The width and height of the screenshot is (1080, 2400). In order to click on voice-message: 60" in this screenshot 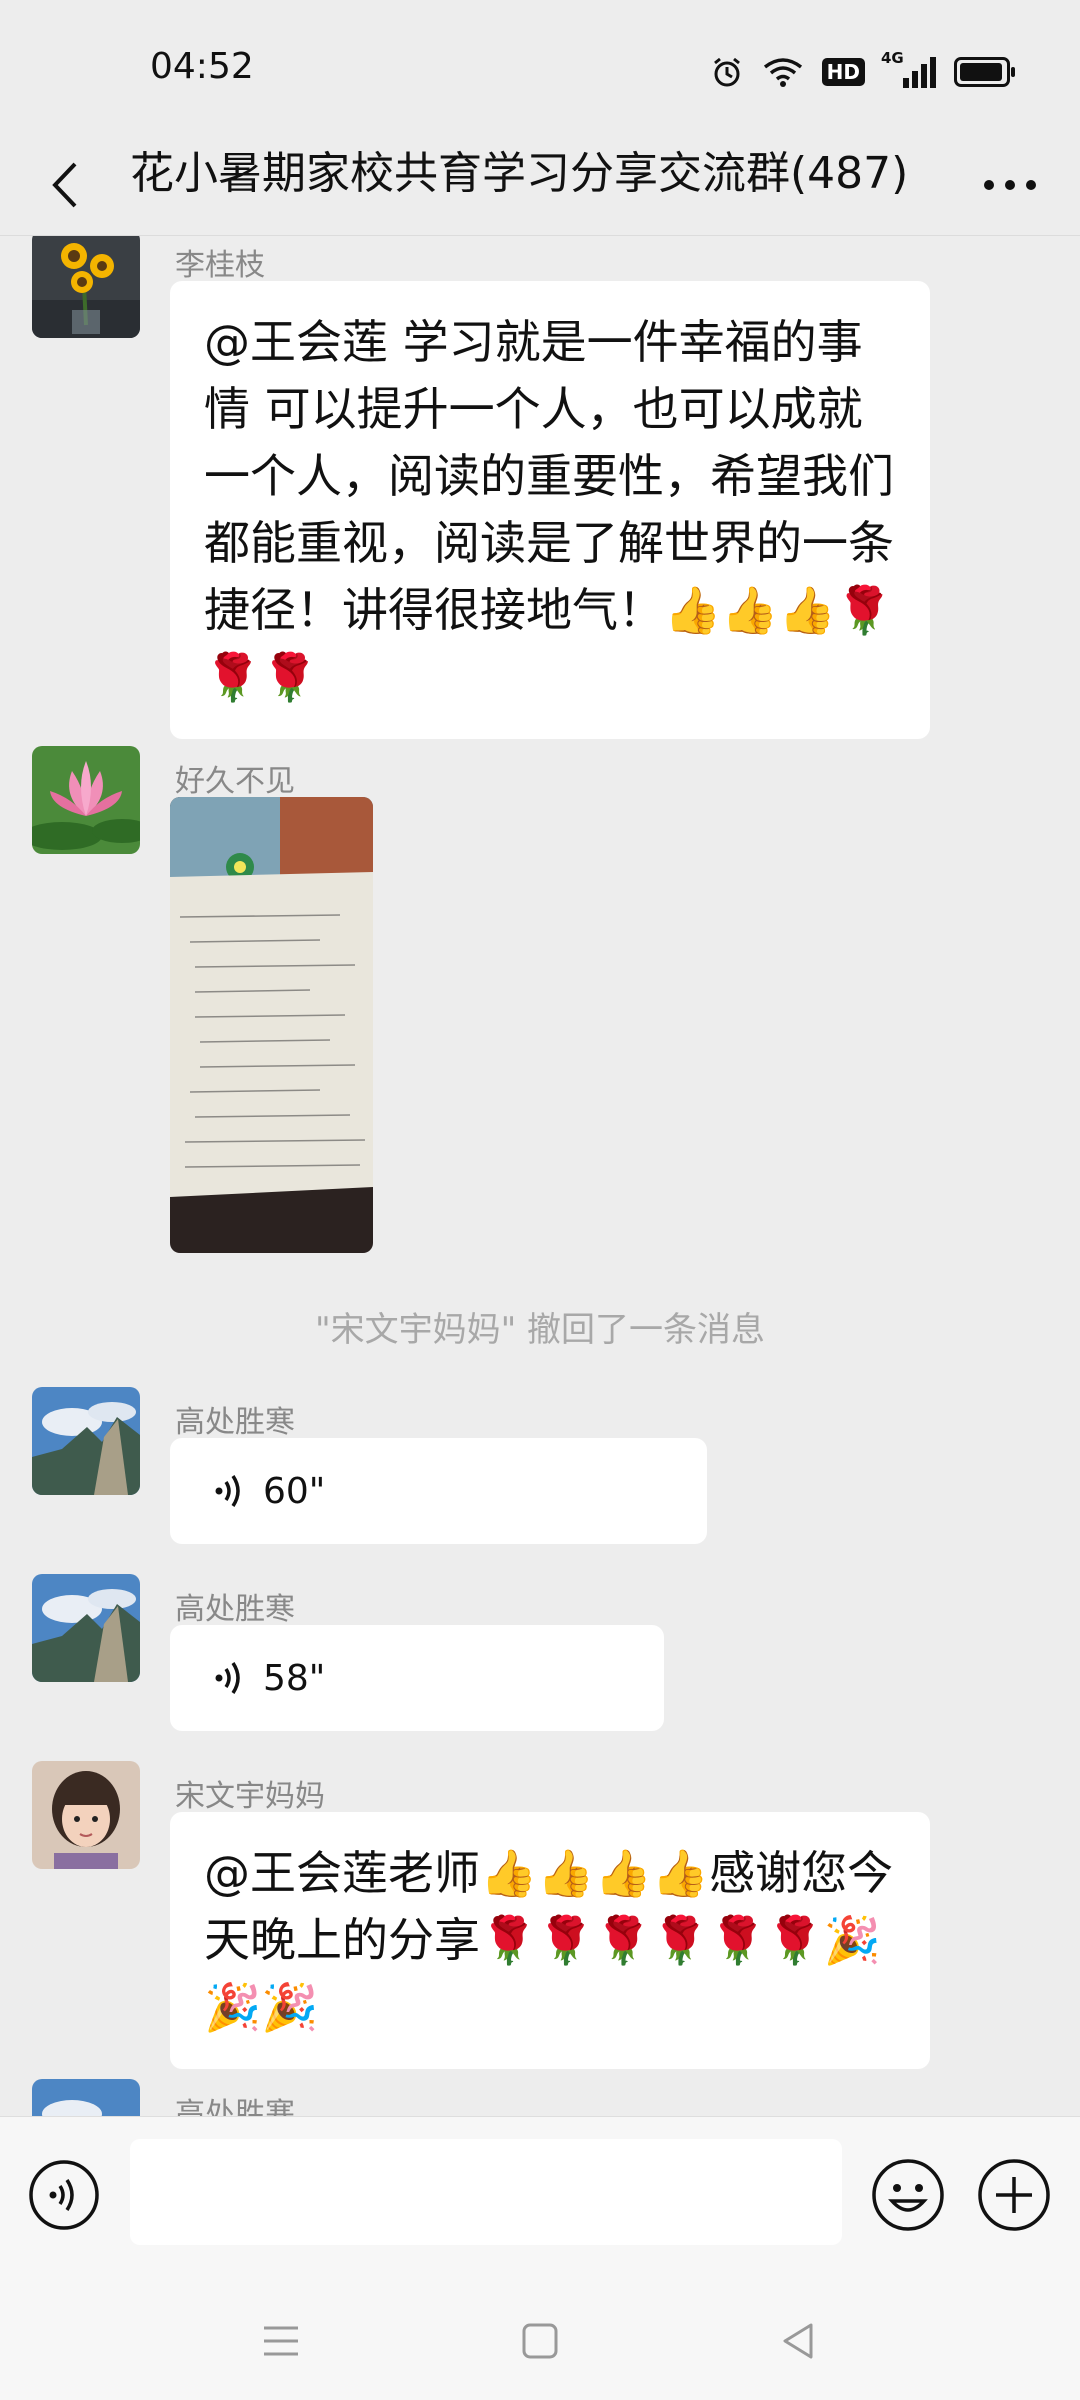, I will do `click(438, 1491)`.